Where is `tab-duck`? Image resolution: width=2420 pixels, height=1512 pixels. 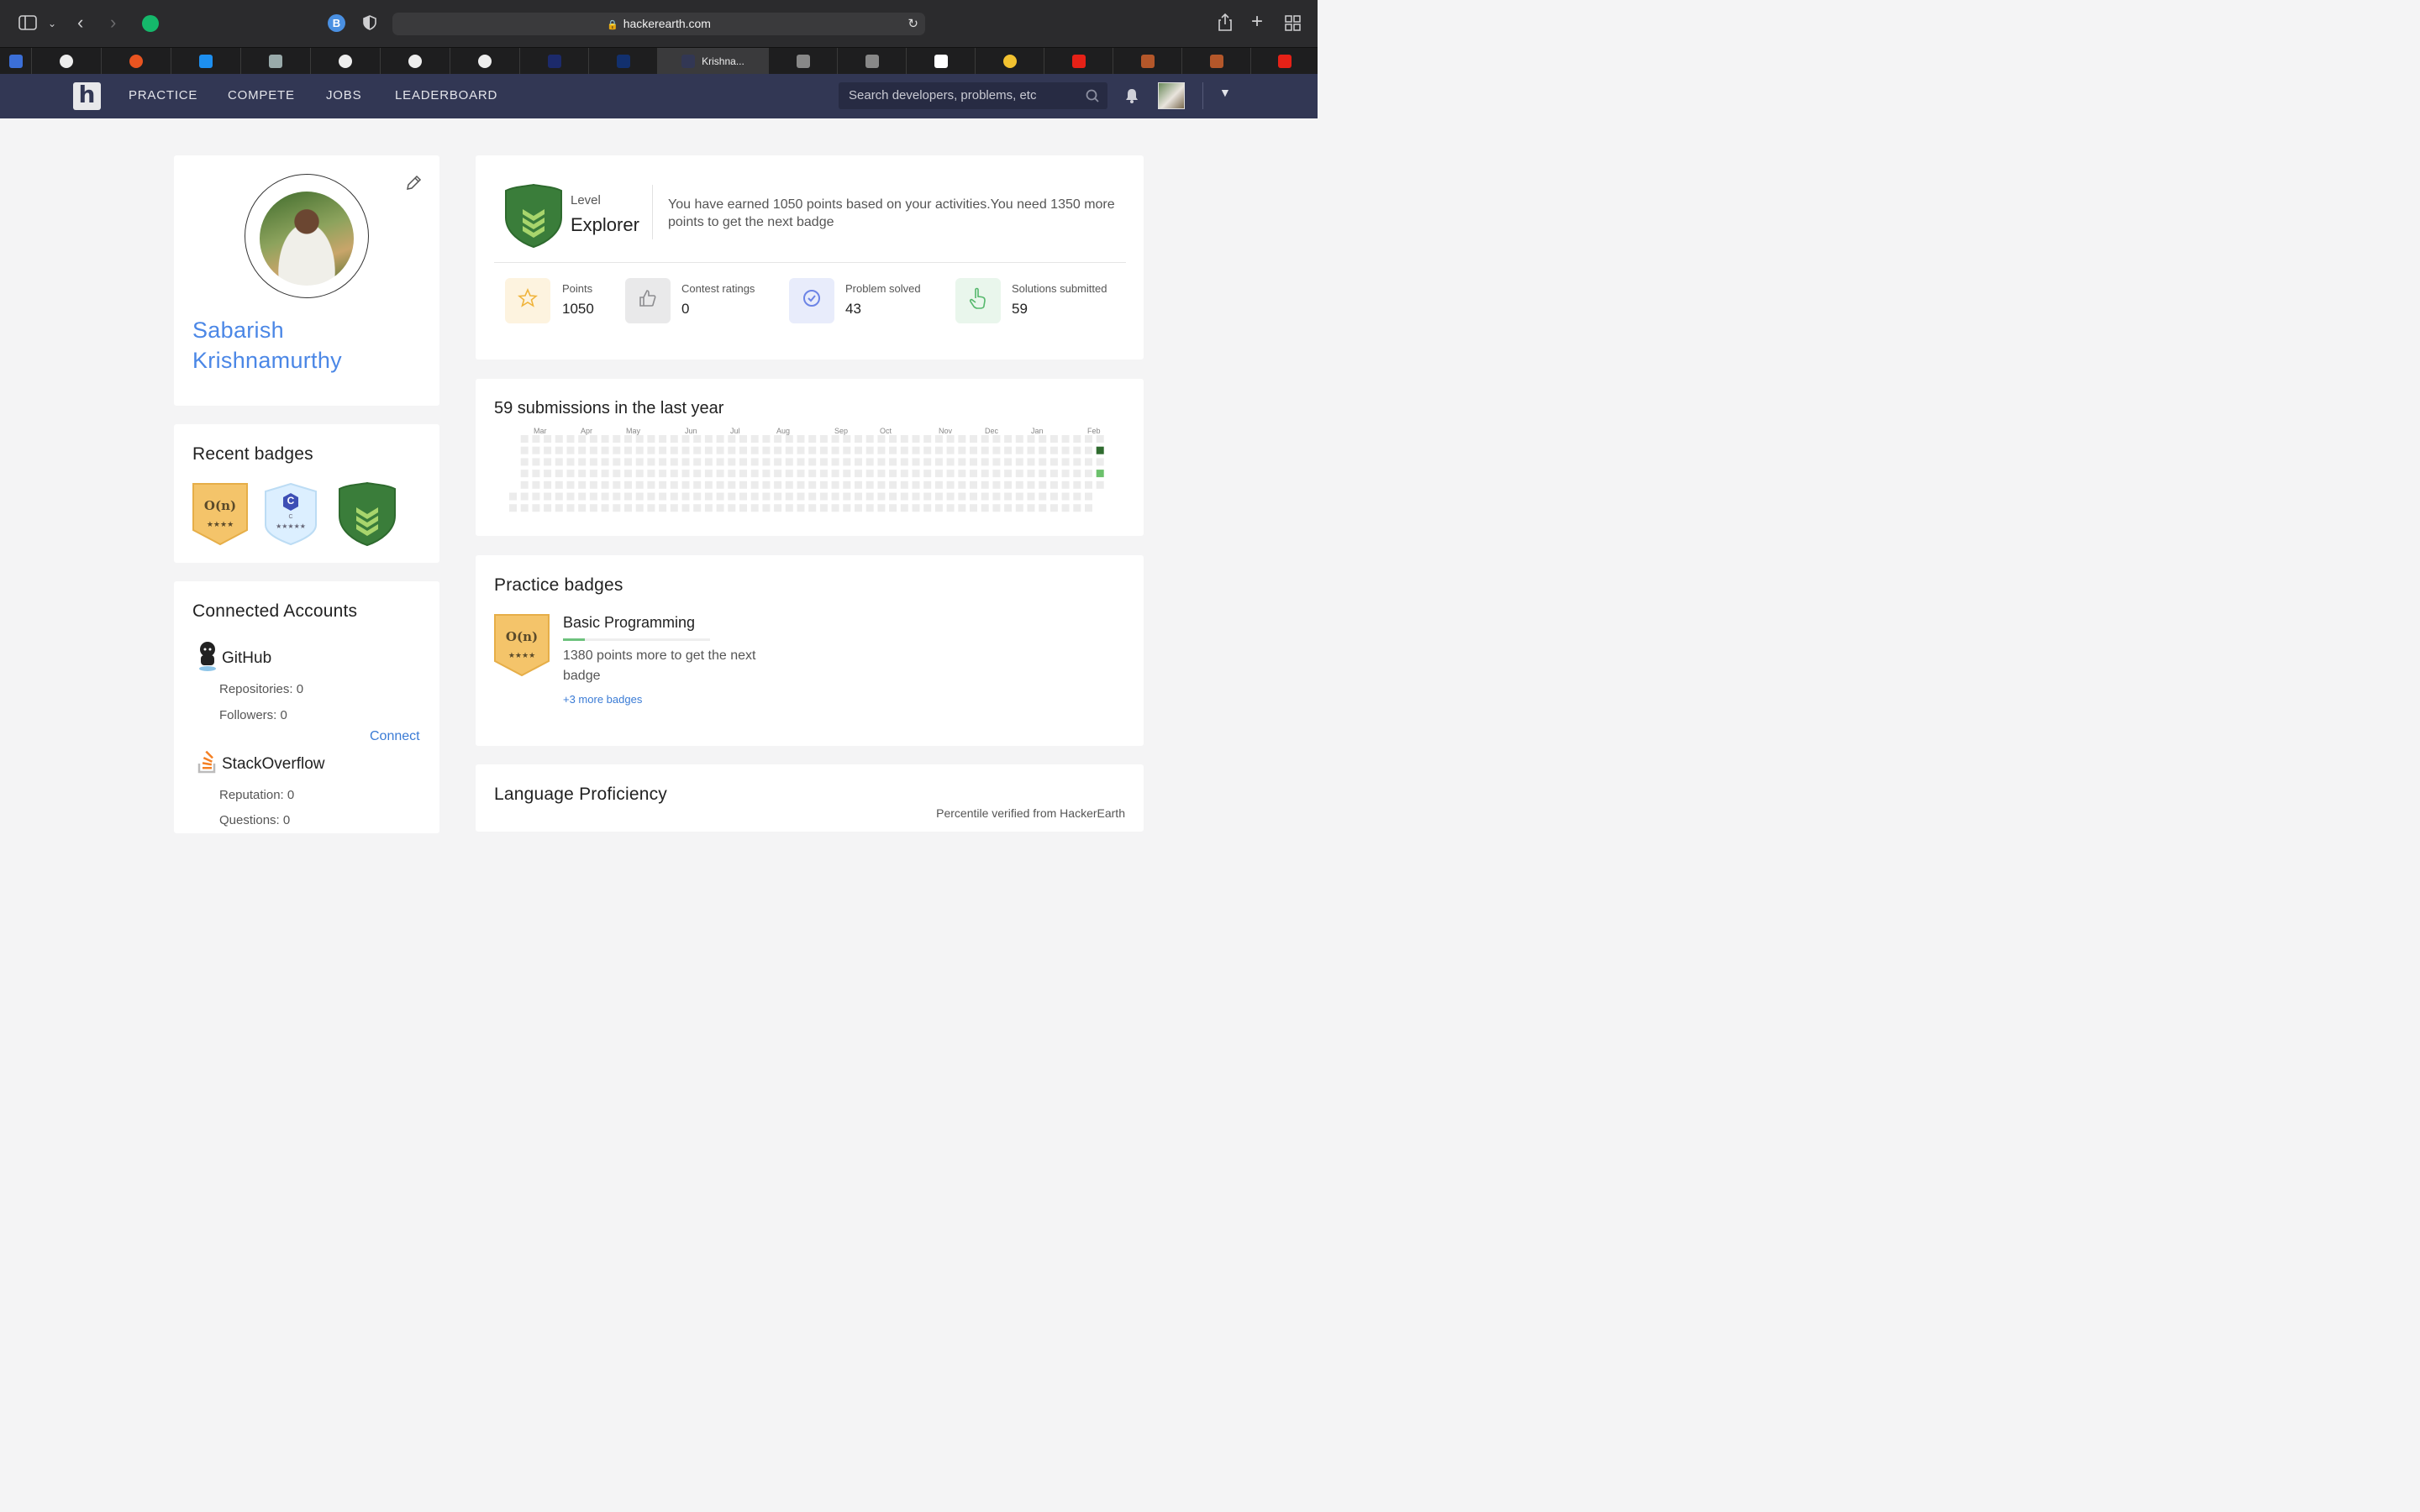 tab-duck is located at coordinates (1010, 61).